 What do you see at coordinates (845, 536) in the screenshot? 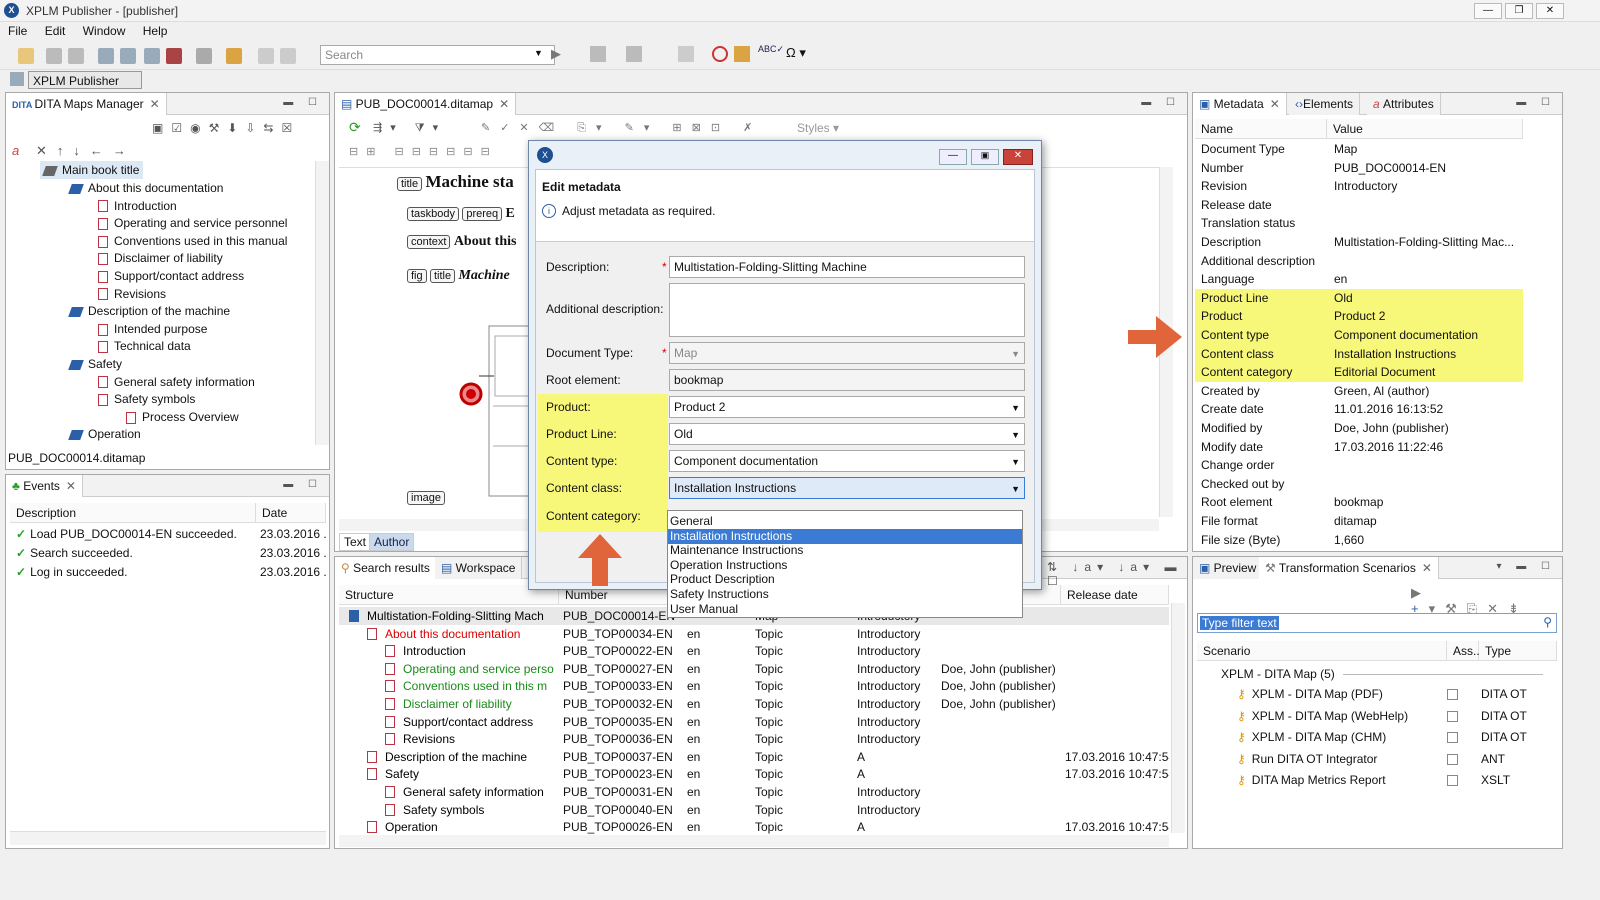
I see `dropdown-option: Installation Instructions` at bounding box center [845, 536].